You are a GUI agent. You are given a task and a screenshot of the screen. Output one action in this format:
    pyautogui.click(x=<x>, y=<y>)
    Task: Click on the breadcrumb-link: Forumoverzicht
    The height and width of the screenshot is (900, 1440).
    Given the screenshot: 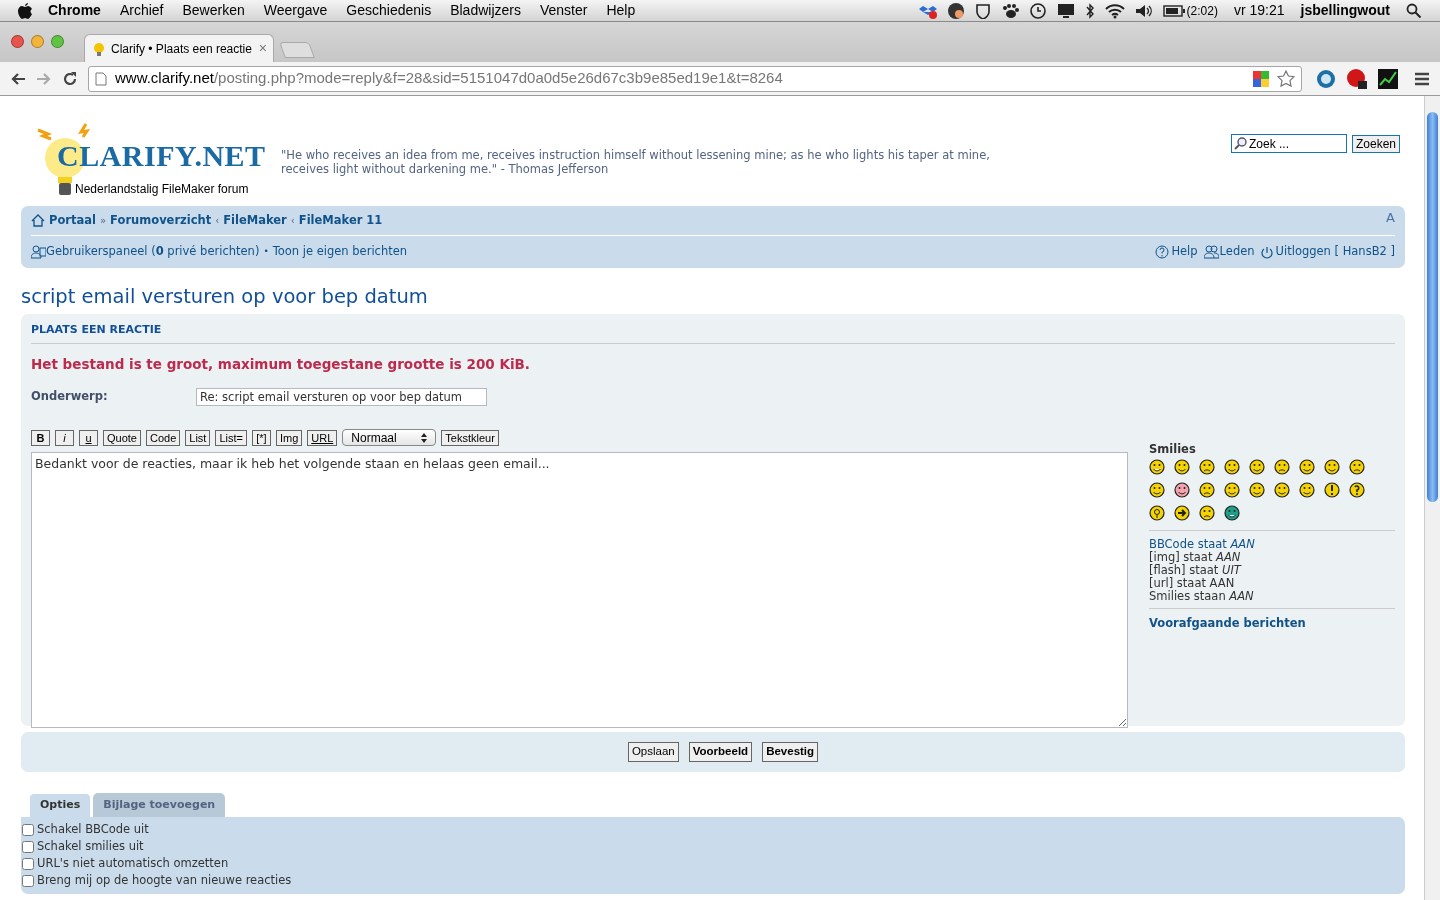 What is the action you would take?
    pyautogui.click(x=161, y=220)
    